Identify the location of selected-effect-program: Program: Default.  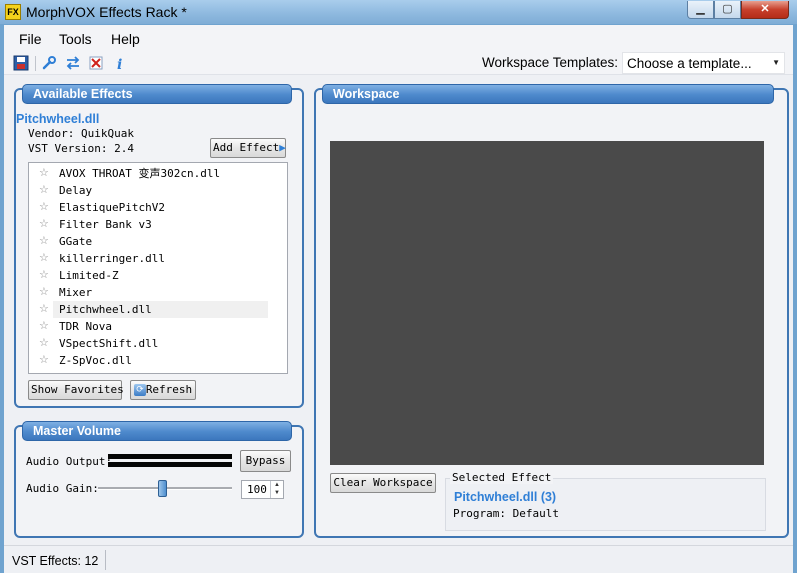
(506, 513).